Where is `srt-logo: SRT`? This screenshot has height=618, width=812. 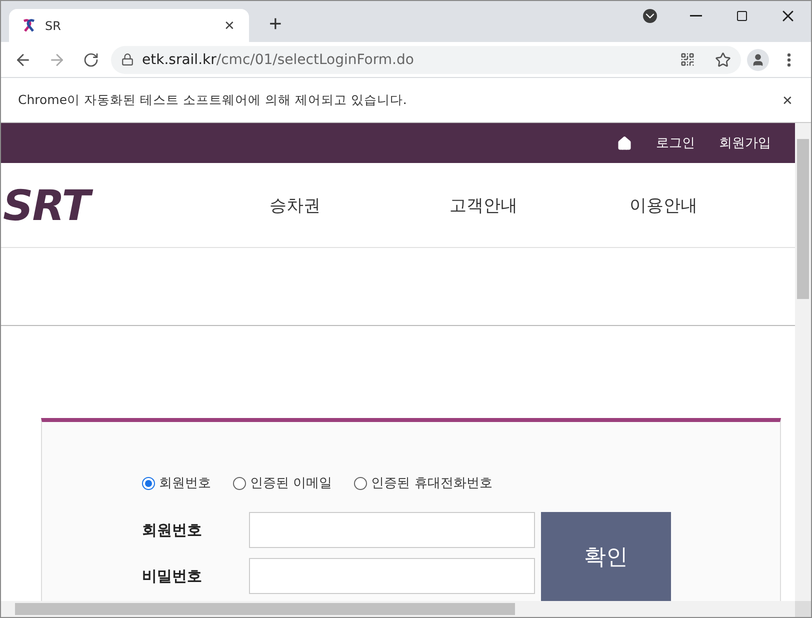
srt-logo: SRT is located at coordinates (49, 205).